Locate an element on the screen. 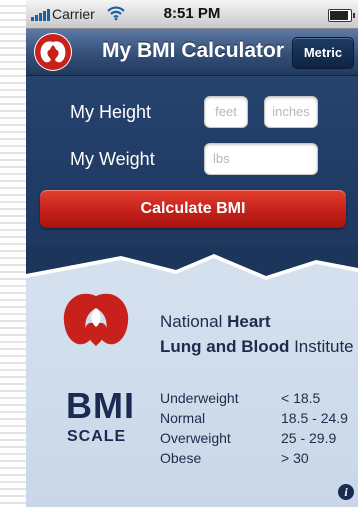 Image resolution: width=358 pixels, height=507 pixels. bmi-category-obese: Obese is located at coordinates (181, 458).